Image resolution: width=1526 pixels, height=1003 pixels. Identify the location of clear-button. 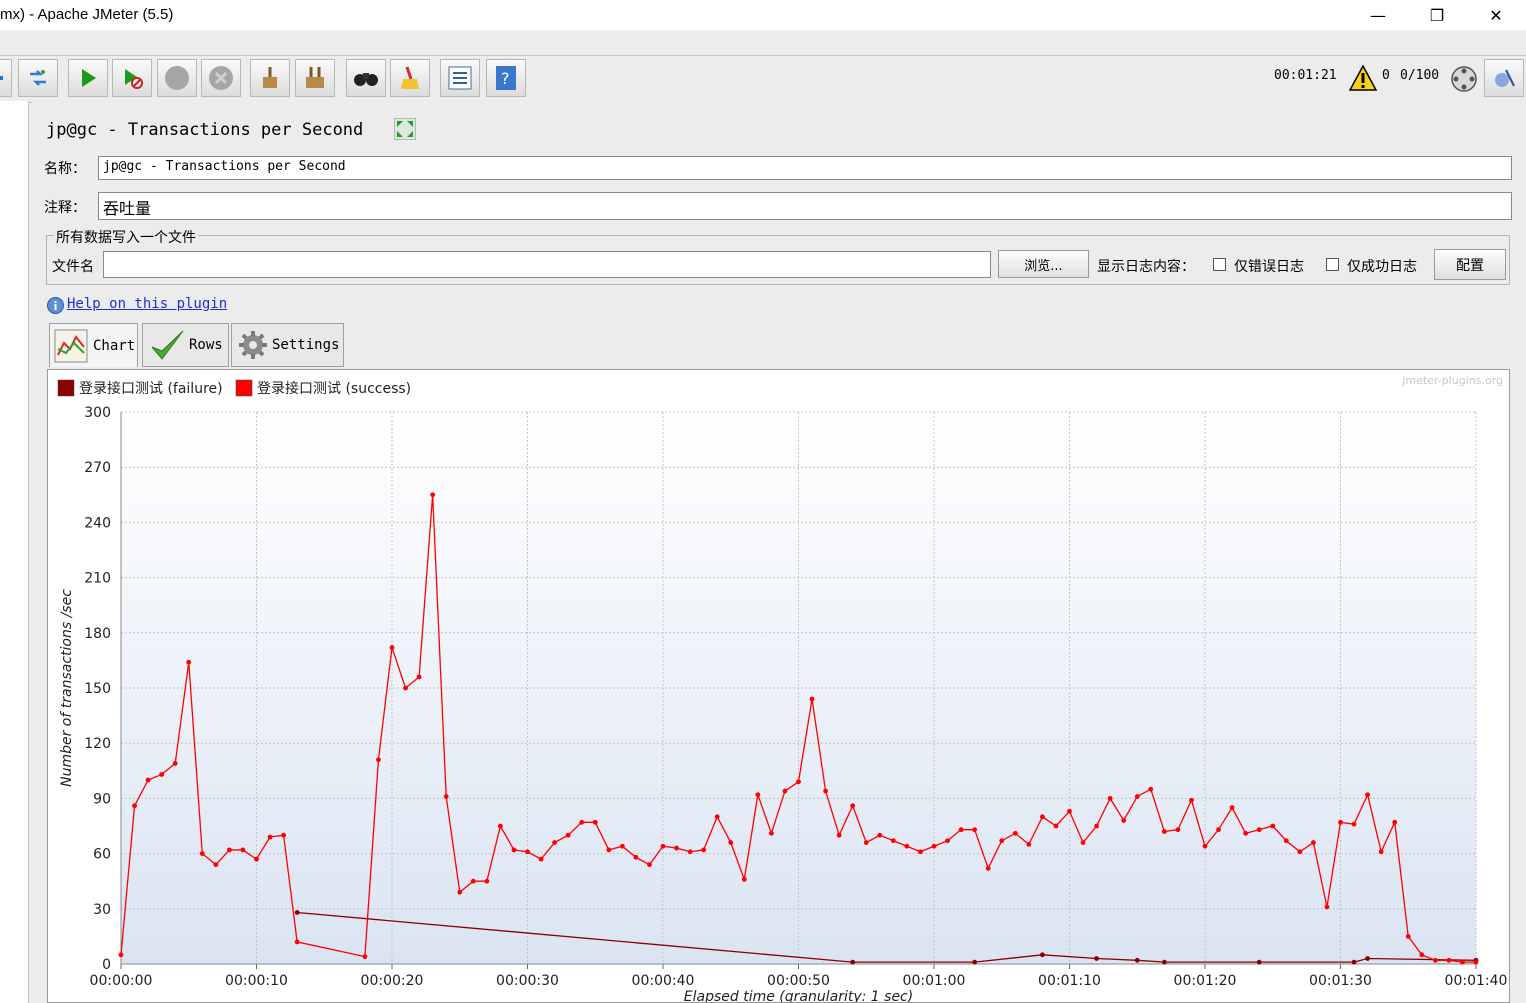
(270, 78).